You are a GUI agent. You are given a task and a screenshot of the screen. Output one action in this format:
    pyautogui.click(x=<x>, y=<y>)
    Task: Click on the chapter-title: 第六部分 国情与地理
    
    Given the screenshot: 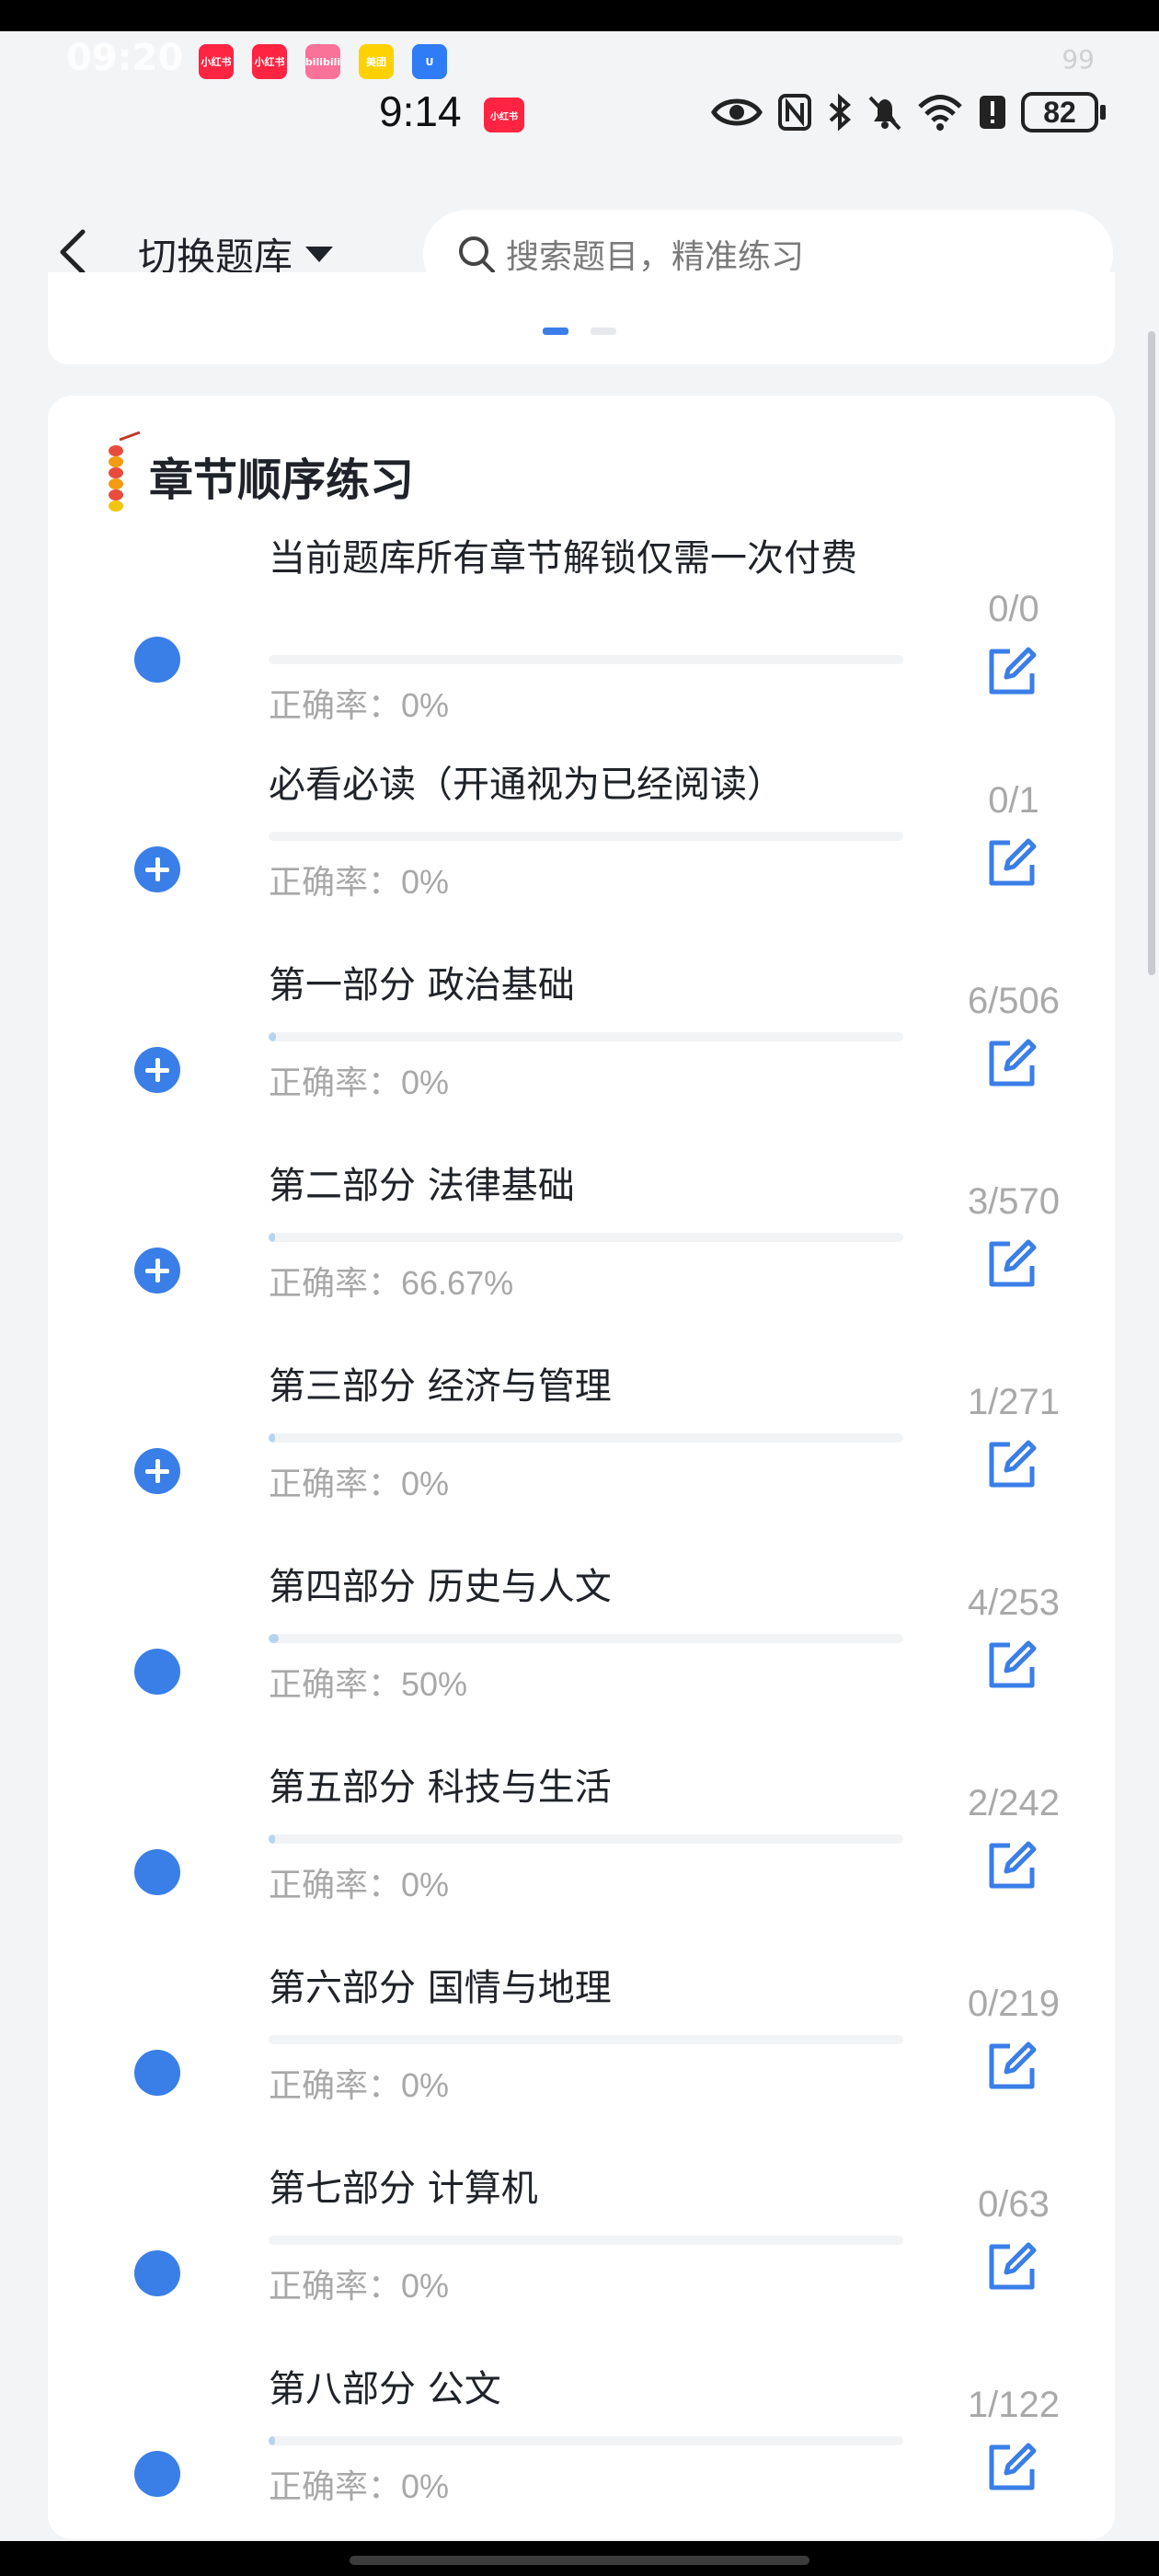 What is the action you would take?
    pyautogui.click(x=609, y=1988)
    